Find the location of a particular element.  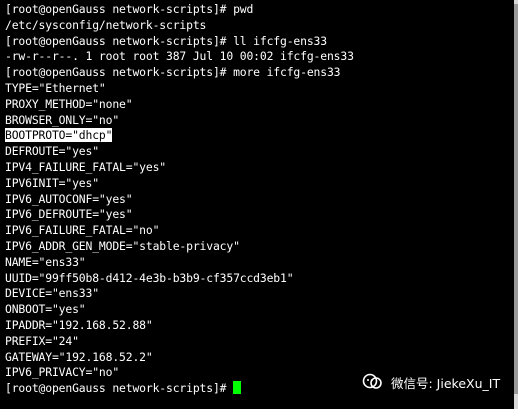

output-line-text: IPV6_ADDR_GEN_MODE="stable-privacy" is located at coordinates (122, 245).